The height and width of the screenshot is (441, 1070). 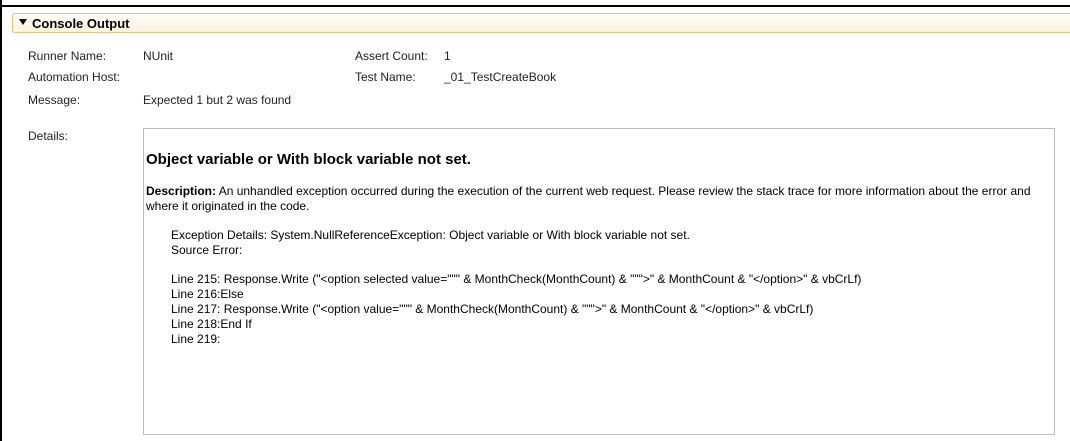 What do you see at coordinates (81, 23) in the screenshot?
I see `section-title: Console Output` at bounding box center [81, 23].